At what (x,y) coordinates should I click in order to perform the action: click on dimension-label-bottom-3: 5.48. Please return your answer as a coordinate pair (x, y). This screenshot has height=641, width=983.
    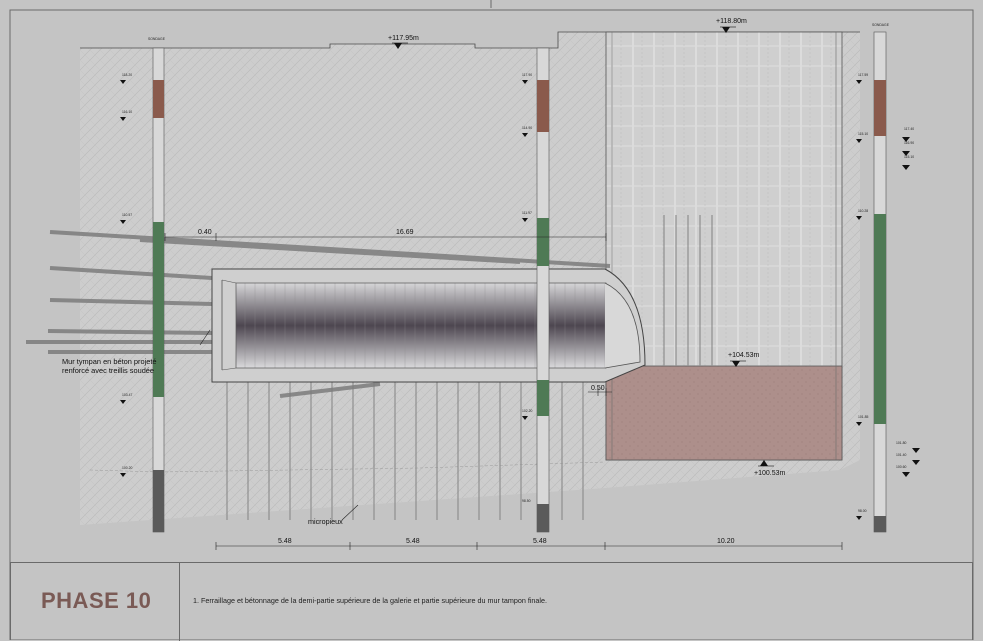
    Looking at the image, I should click on (540, 541).